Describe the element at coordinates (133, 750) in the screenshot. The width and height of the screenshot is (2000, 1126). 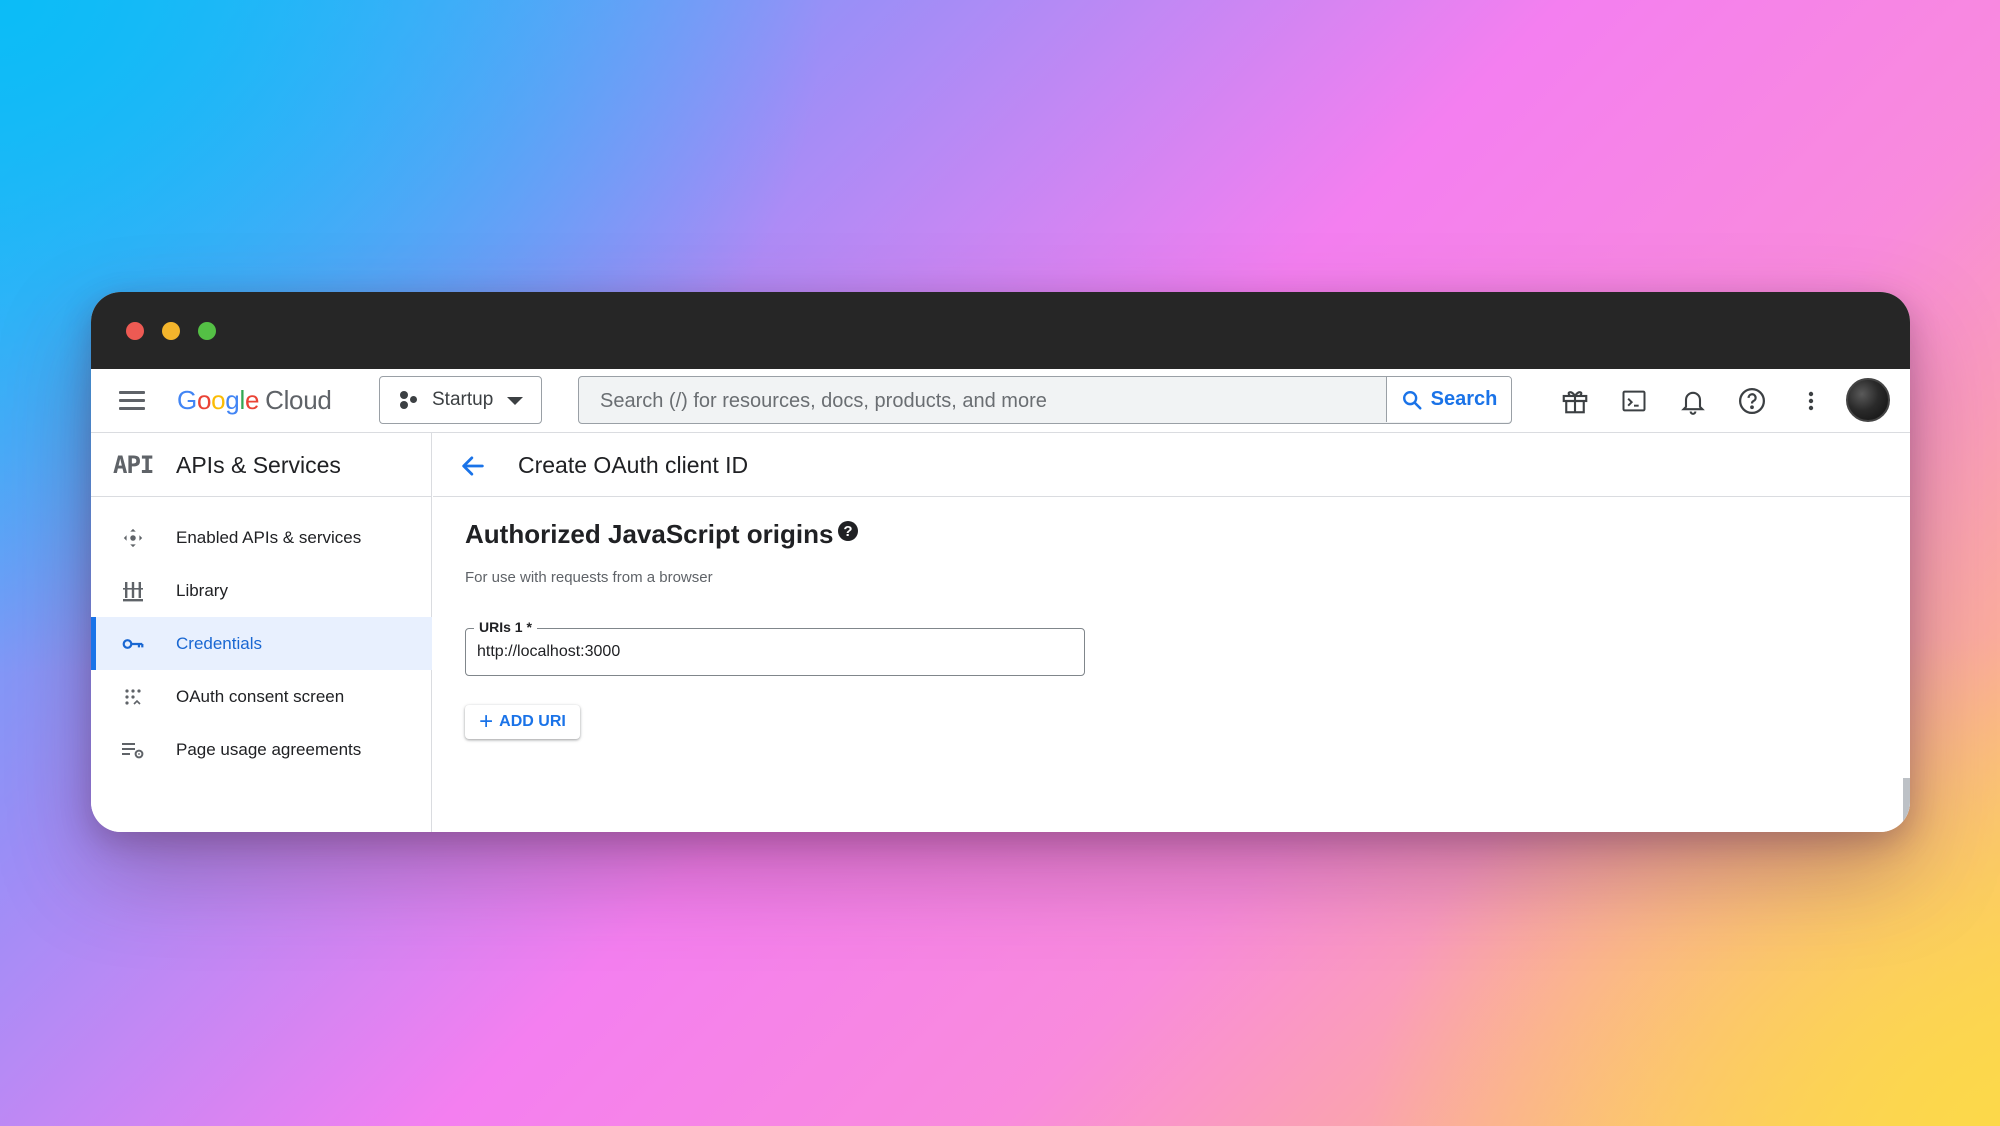
I see `settings-list-icon` at that location.